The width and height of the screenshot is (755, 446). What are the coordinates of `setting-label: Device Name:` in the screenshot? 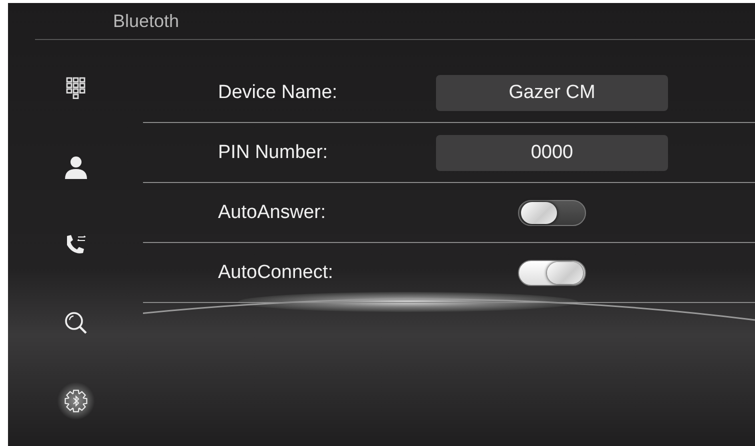 It's located at (277, 93).